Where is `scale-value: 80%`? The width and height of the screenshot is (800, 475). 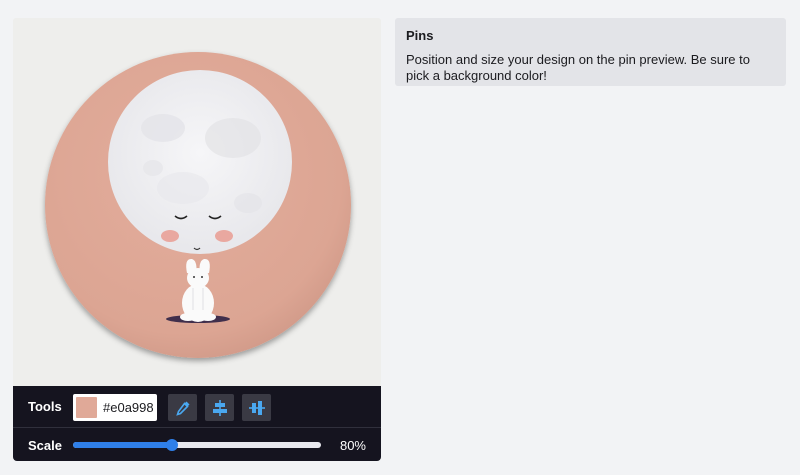
scale-value: 80% is located at coordinates (352, 445).